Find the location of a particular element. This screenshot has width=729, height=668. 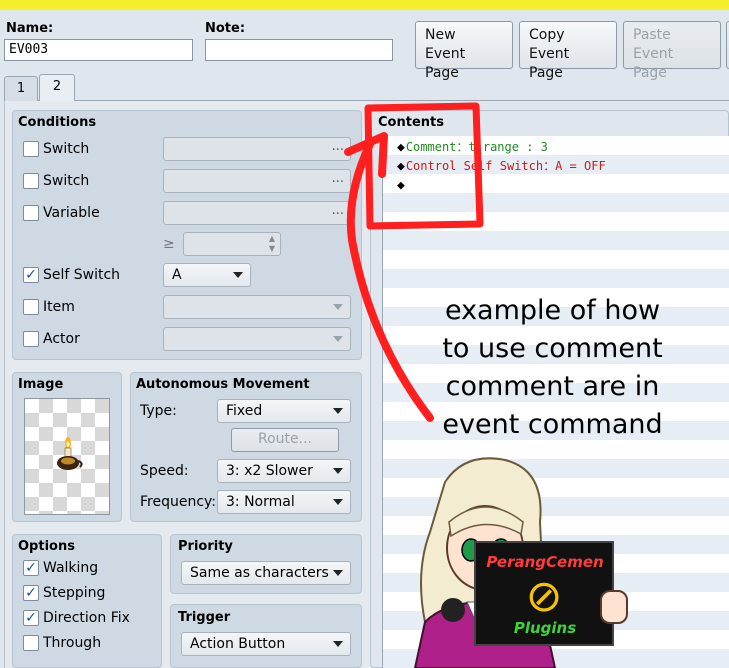

image-title: Image is located at coordinates (41, 384).